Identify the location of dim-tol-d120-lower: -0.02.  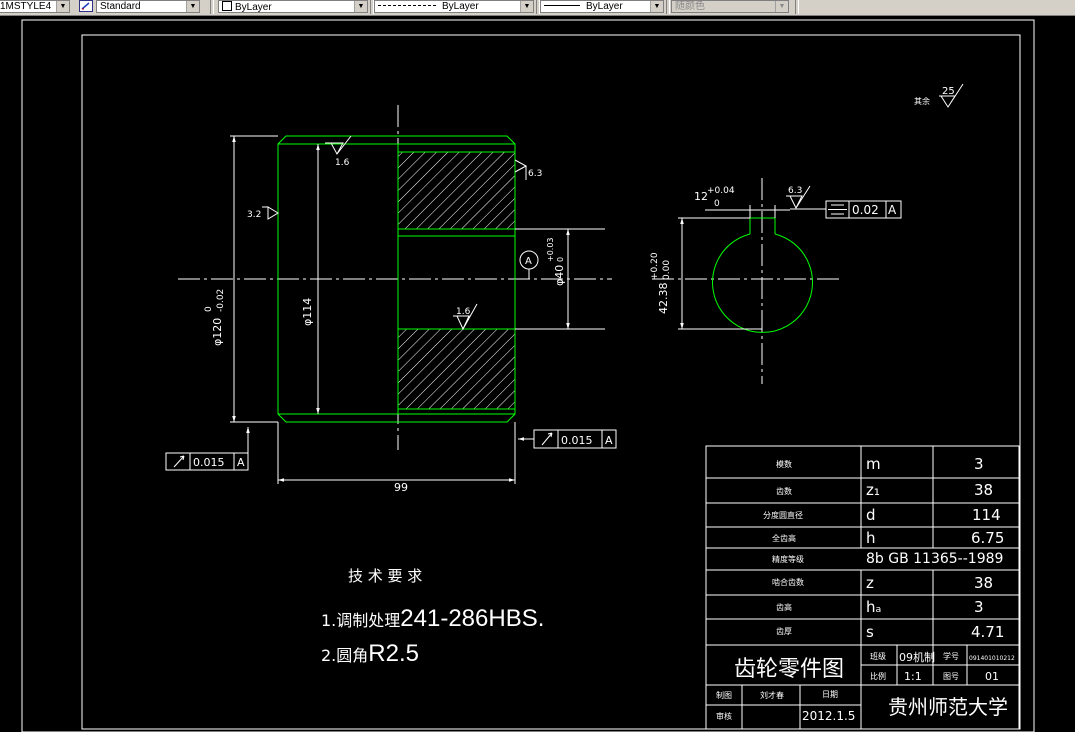
(221, 300).